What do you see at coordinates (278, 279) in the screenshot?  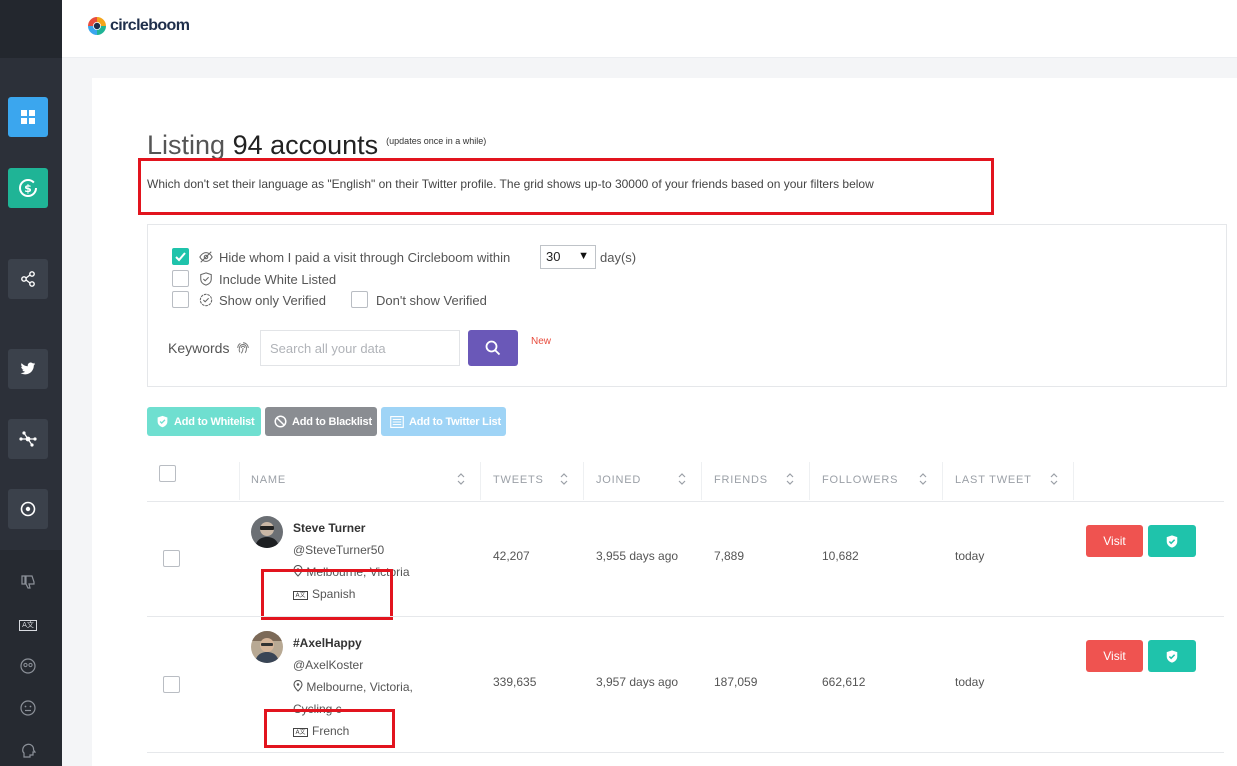 I see `include-whitelisted-label: Include White Listed` at bounding box center [278, 279].